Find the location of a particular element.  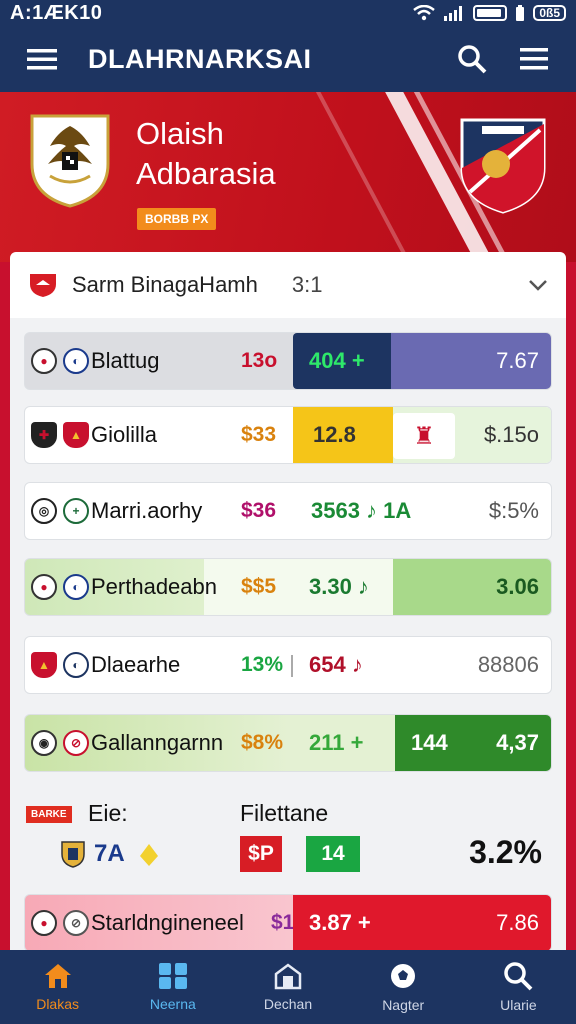

odds-right: 4,37 is located at coordinates (517, 742).